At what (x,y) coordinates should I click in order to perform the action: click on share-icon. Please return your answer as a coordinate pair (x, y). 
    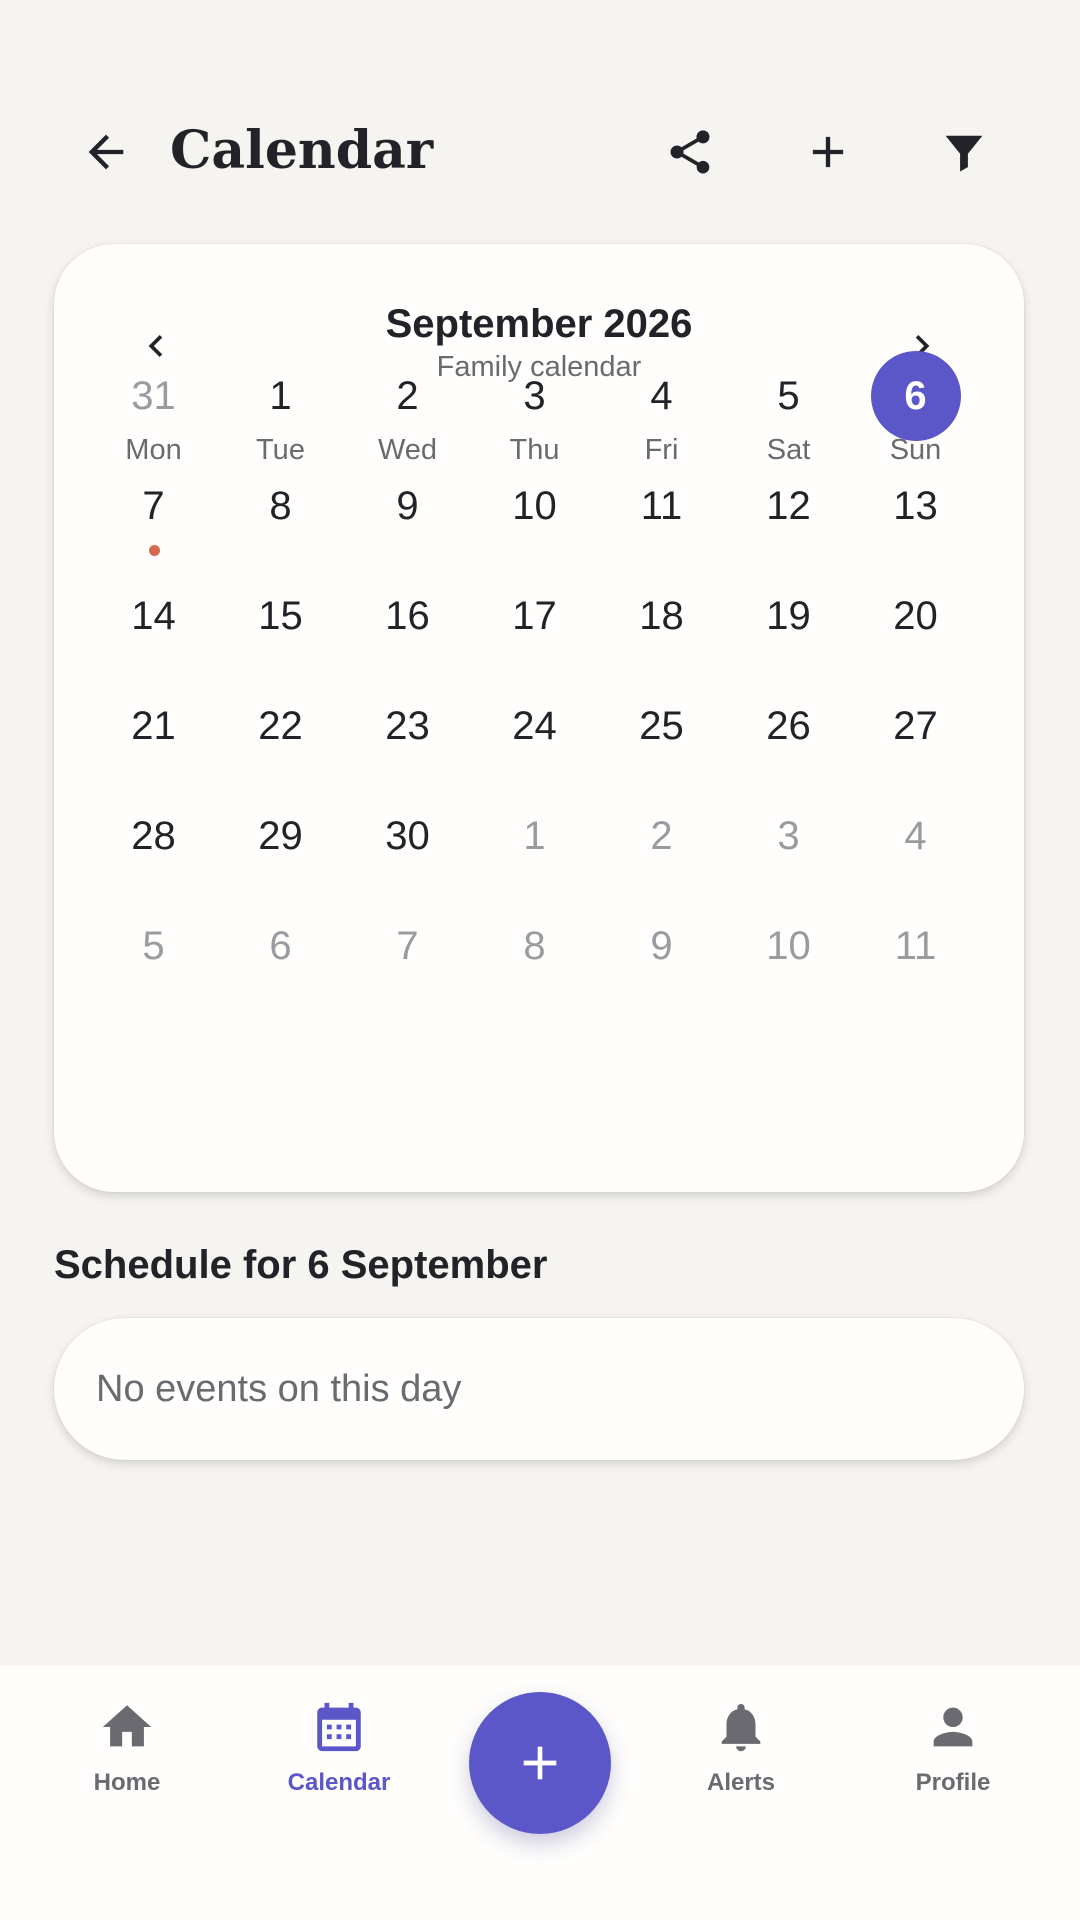
    Looking at the image, I should click on (690, 152).